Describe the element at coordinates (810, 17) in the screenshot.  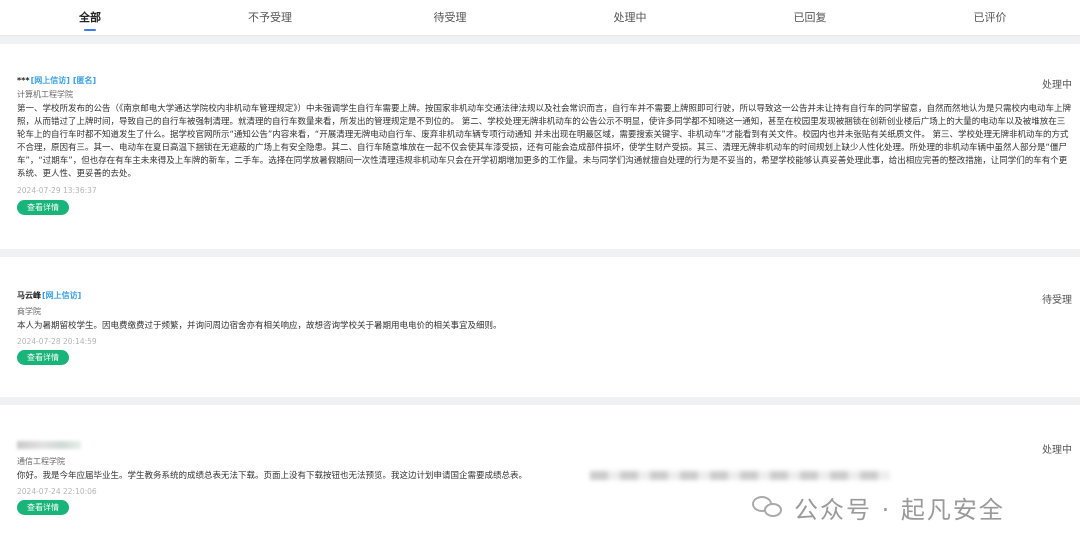
I see `tab-replied: 已回复` at that location.